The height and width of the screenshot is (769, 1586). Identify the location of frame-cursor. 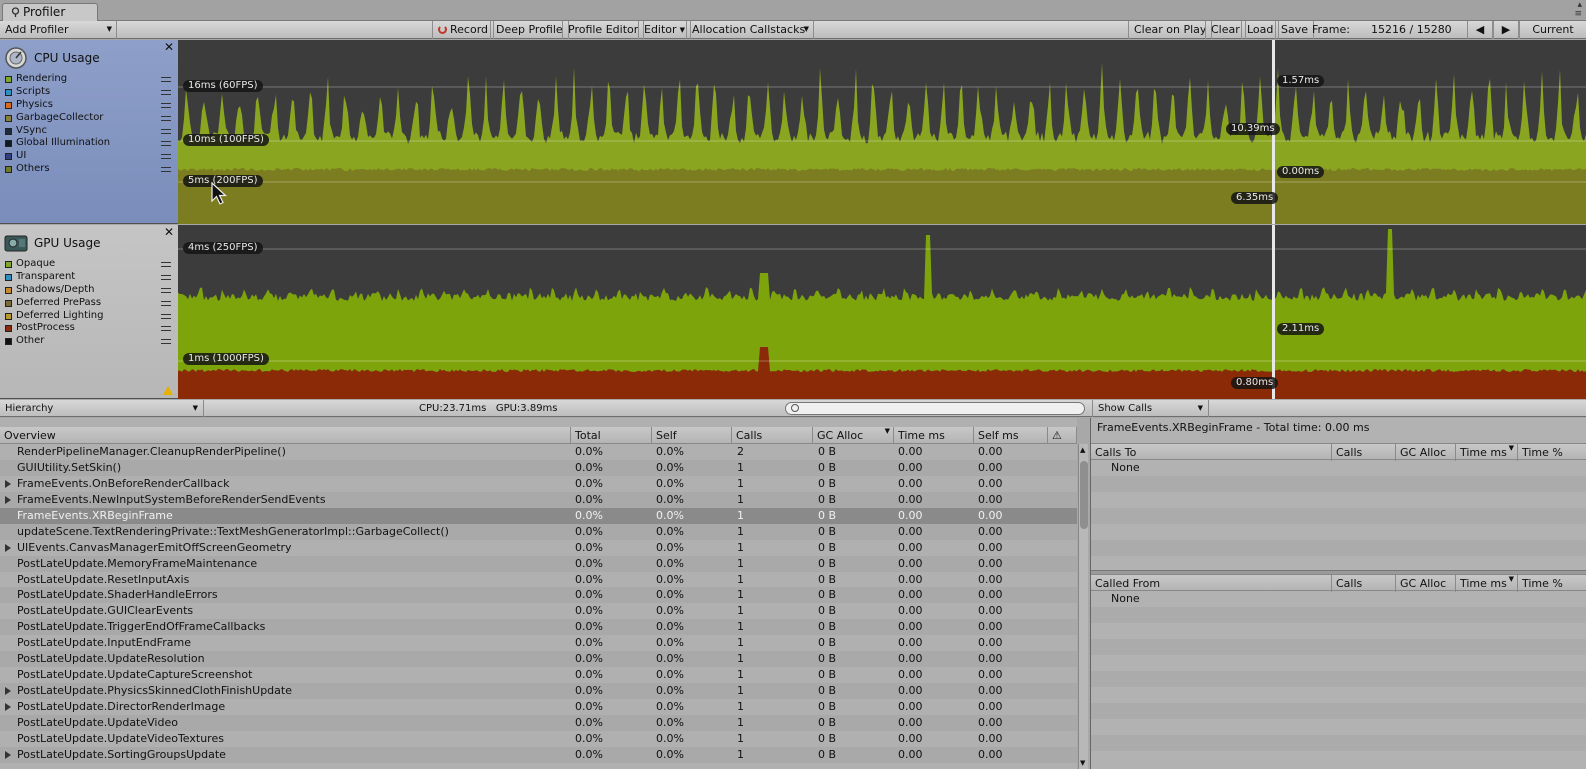
(1273, 312).